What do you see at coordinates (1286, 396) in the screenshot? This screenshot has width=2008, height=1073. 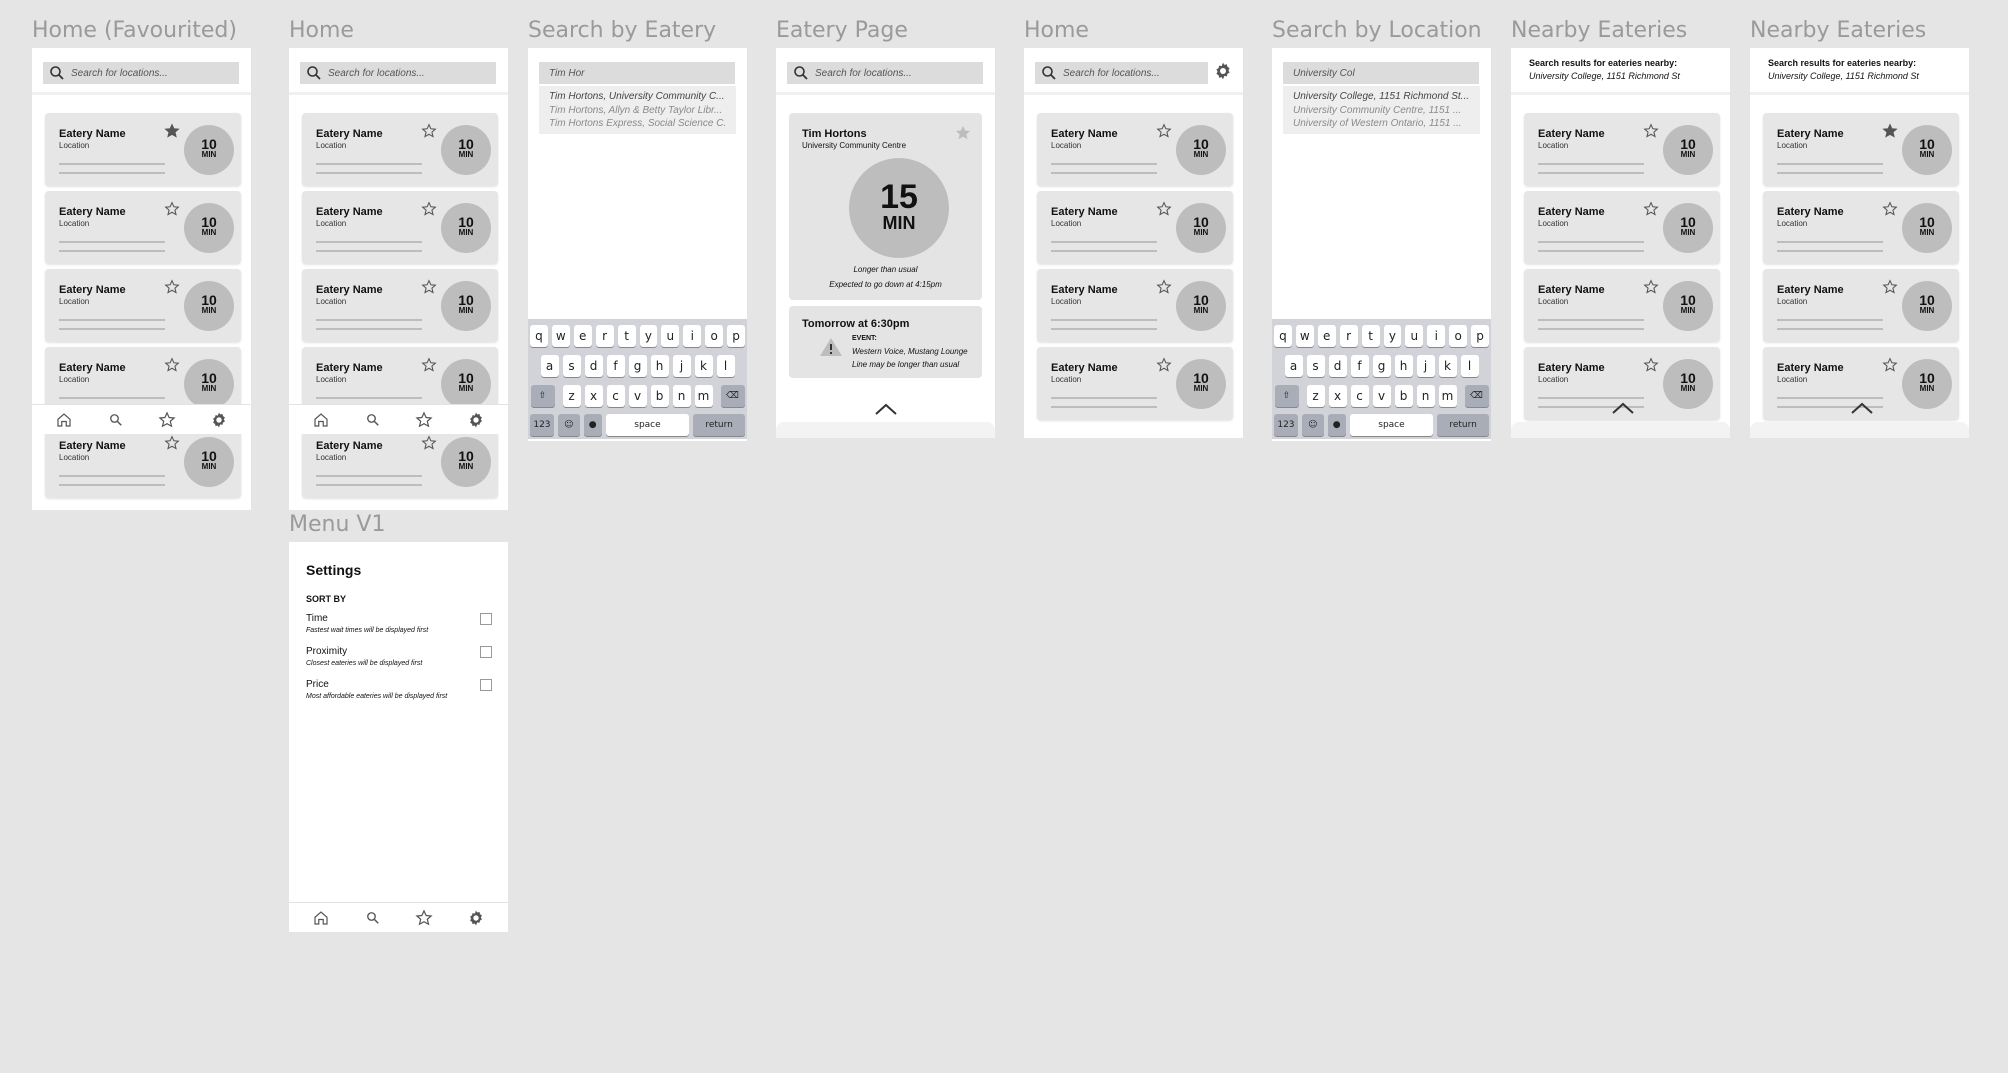 I see `shift-key: ⇧` at bounding box center [1286, 396].